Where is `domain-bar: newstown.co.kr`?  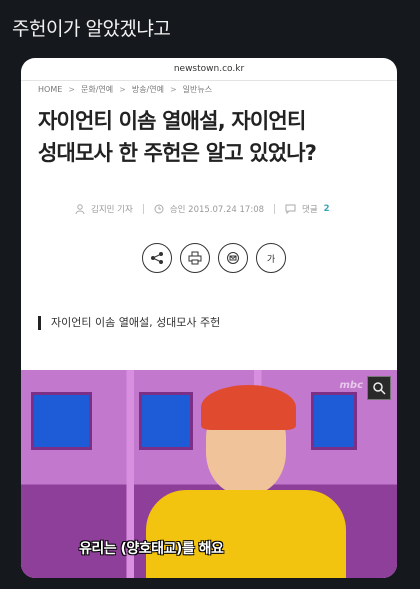 domain-bar: newstown.co.kr is located at coordinates (209, 69).